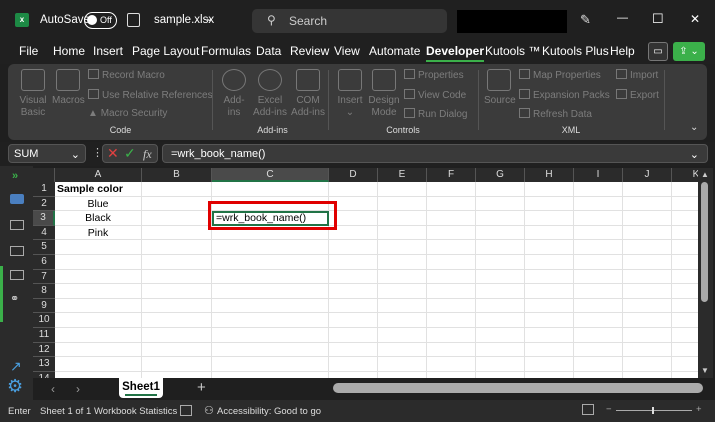  What do you see at coordinates (685, 247) in the screenshot?
I see `cell-K5` at bounding box center [685, 247].